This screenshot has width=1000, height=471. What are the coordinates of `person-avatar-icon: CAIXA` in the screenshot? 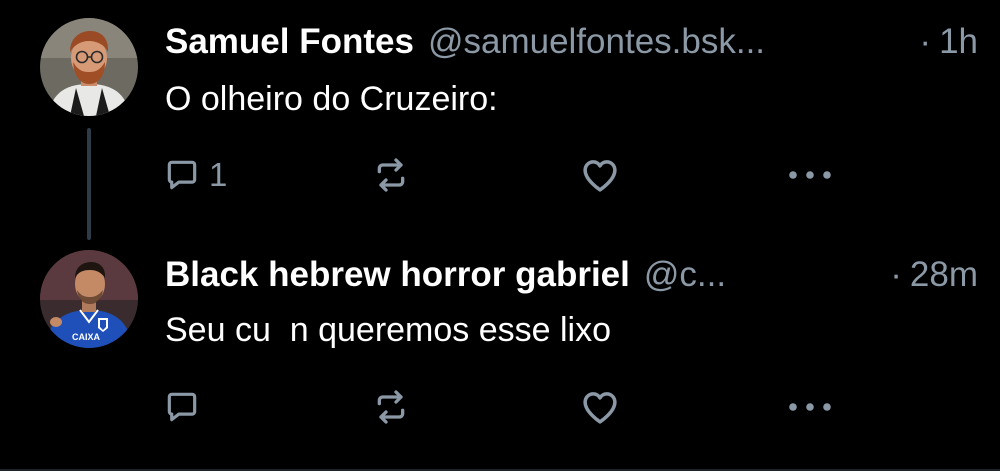 It's located at (89, 299).